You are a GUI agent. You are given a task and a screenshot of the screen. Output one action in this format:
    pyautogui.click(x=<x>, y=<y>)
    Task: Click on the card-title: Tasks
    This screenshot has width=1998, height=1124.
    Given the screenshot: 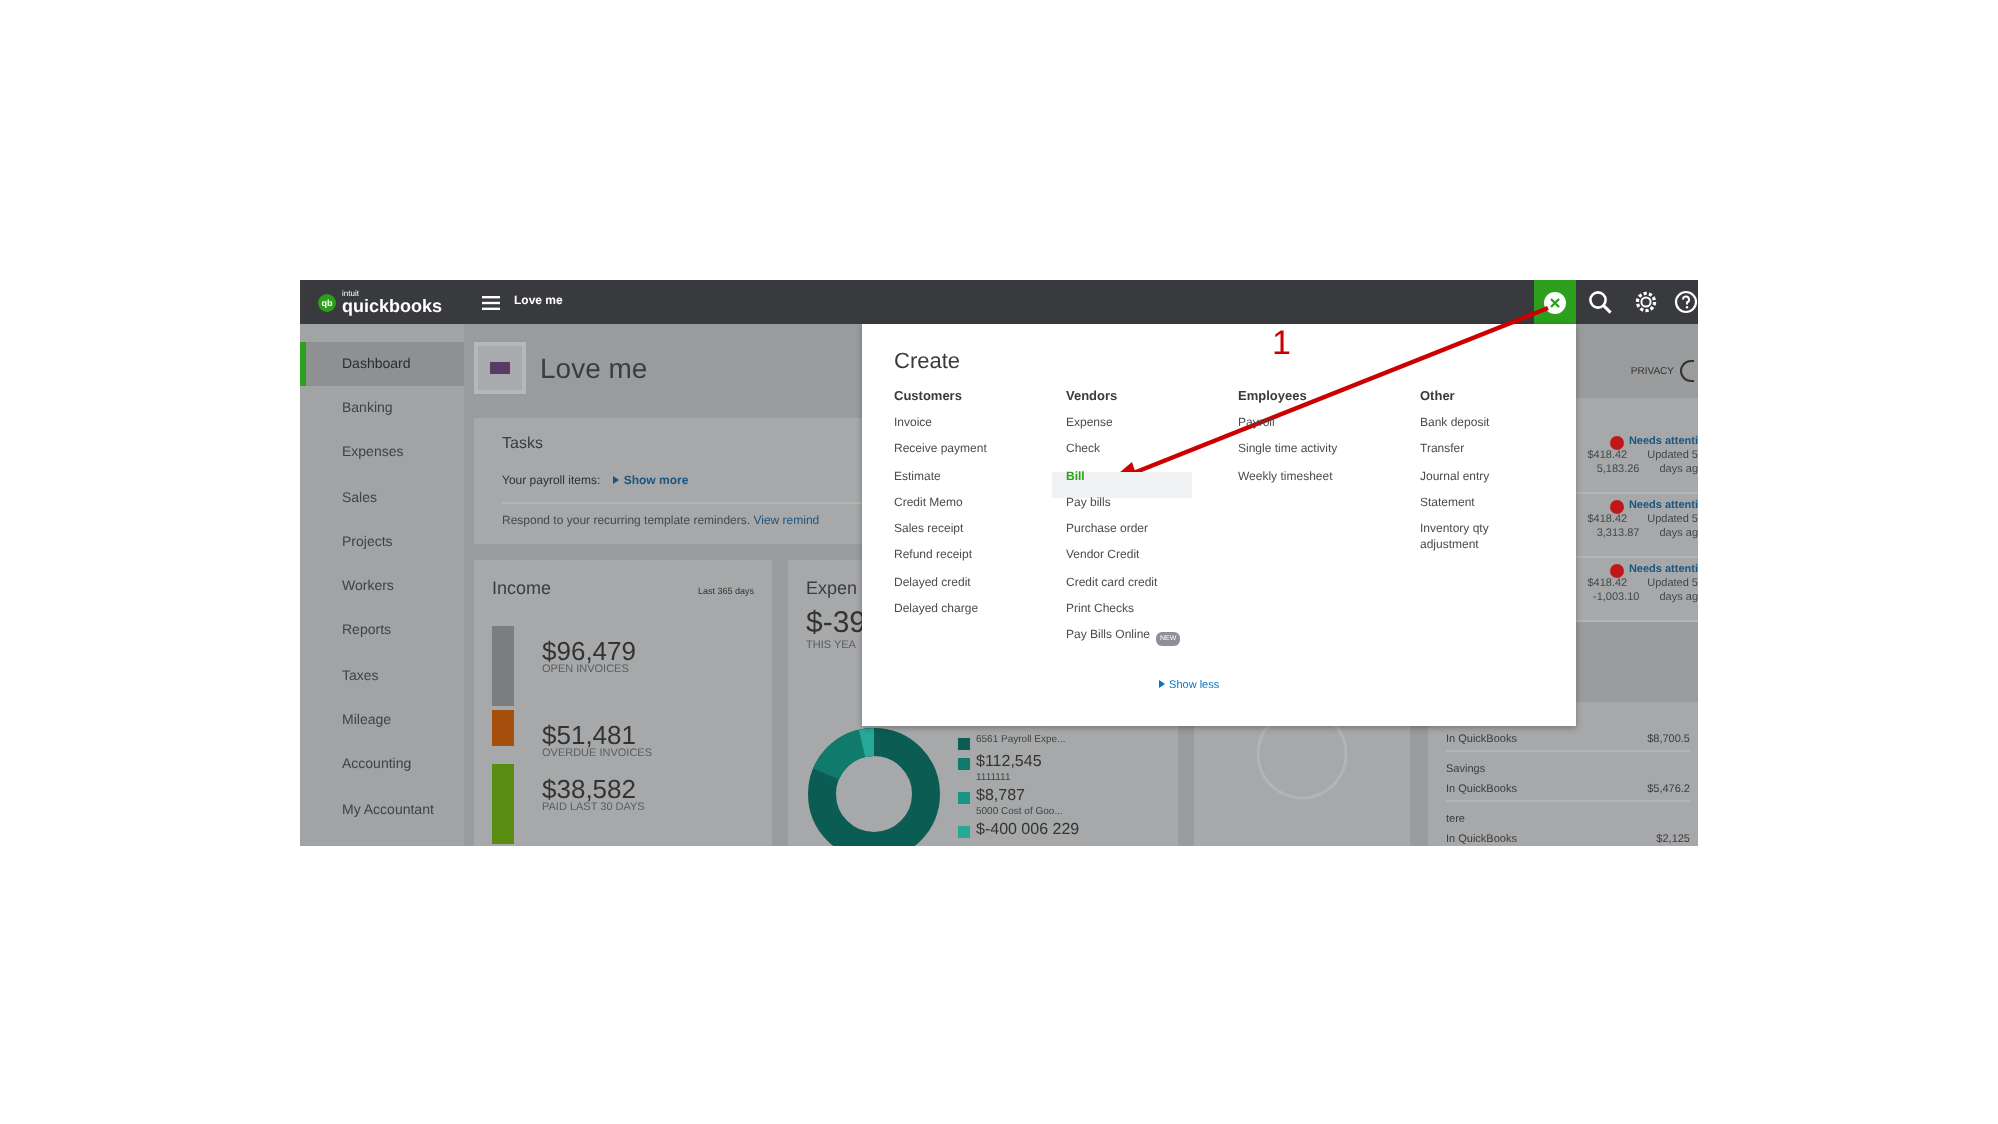 What is the action you would take?
    pyautogui.click(x=522, y=443)
    